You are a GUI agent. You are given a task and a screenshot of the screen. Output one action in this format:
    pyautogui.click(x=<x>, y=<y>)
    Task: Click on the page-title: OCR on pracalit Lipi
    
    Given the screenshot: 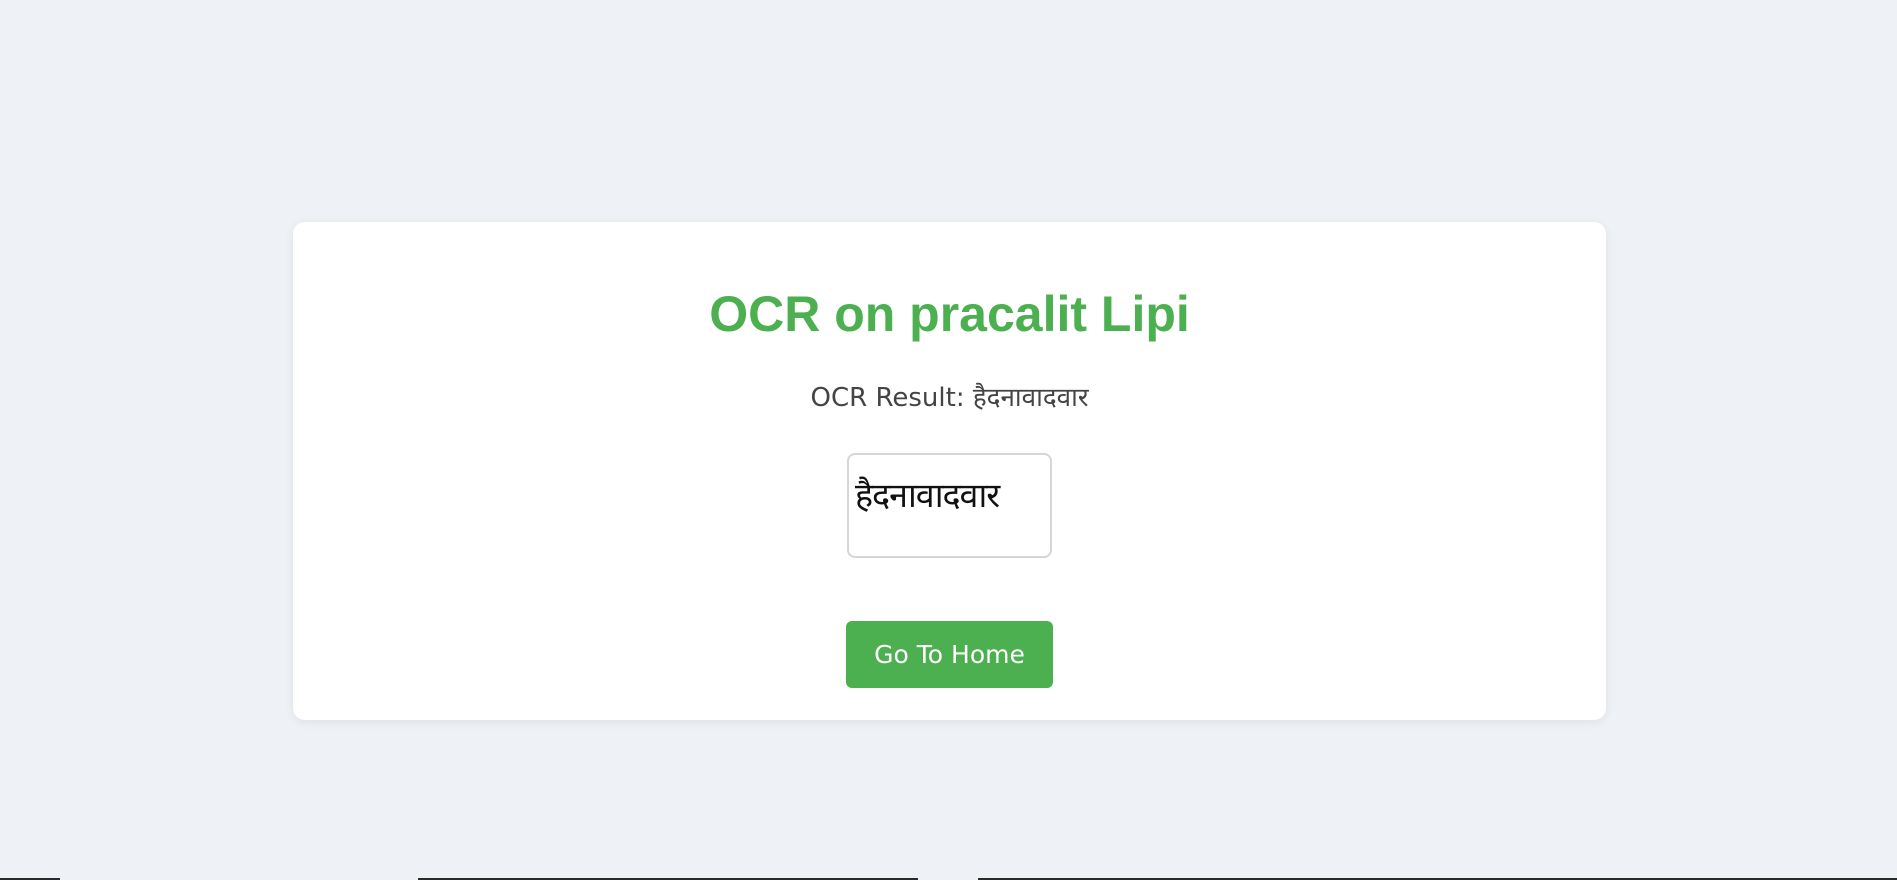 What is the action you would take?
    pyautogui.click(x=949, y=314)
    